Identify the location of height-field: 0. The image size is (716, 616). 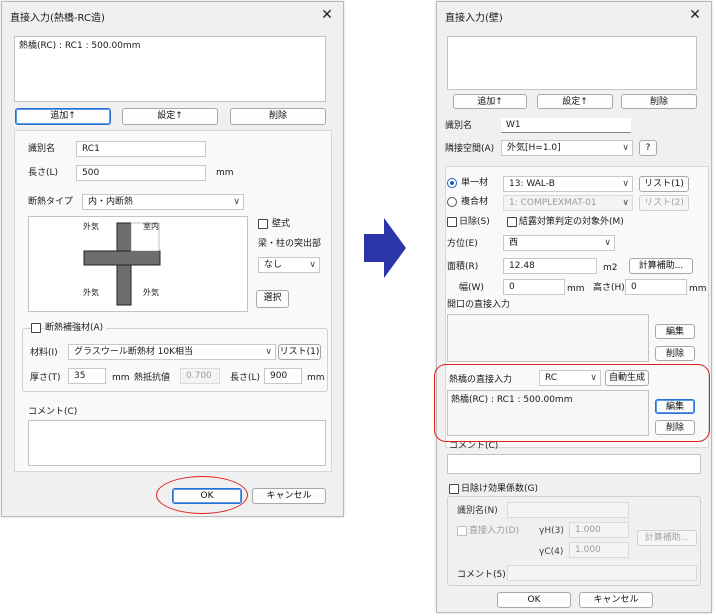
(656, 287).